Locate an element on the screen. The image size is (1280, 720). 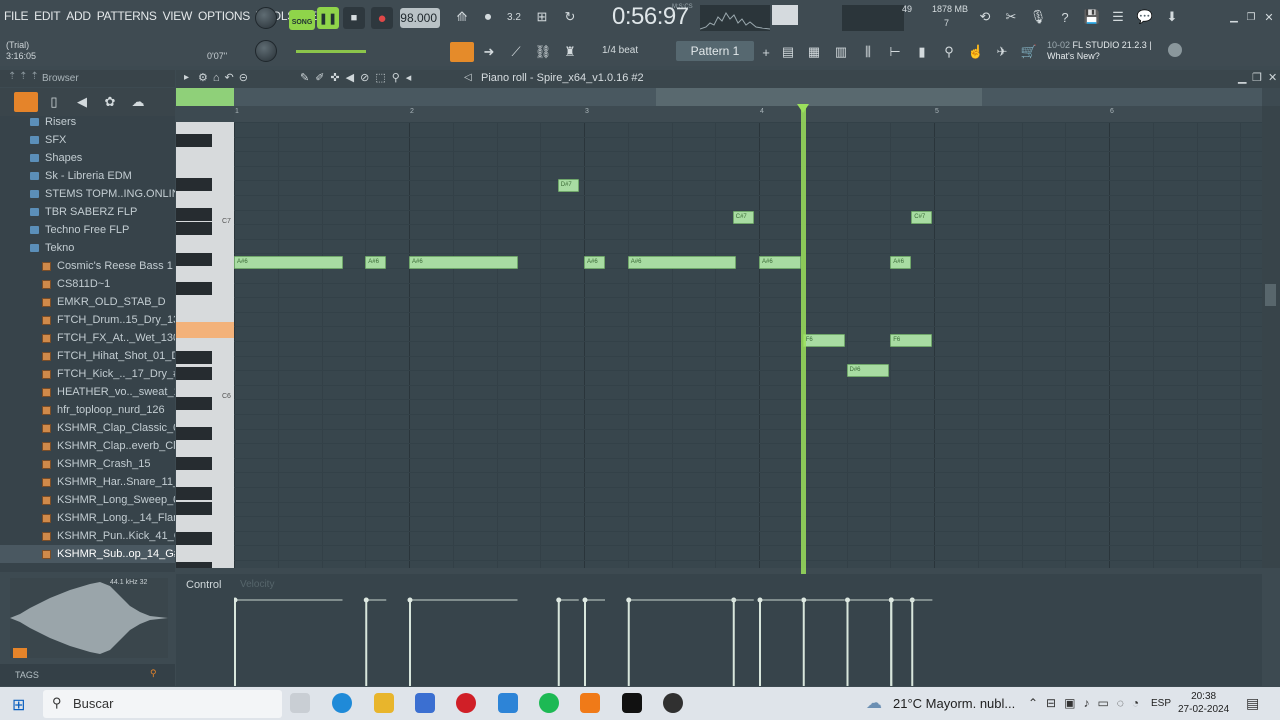
fl-logo-icon is located at coordinates (1175, 50).